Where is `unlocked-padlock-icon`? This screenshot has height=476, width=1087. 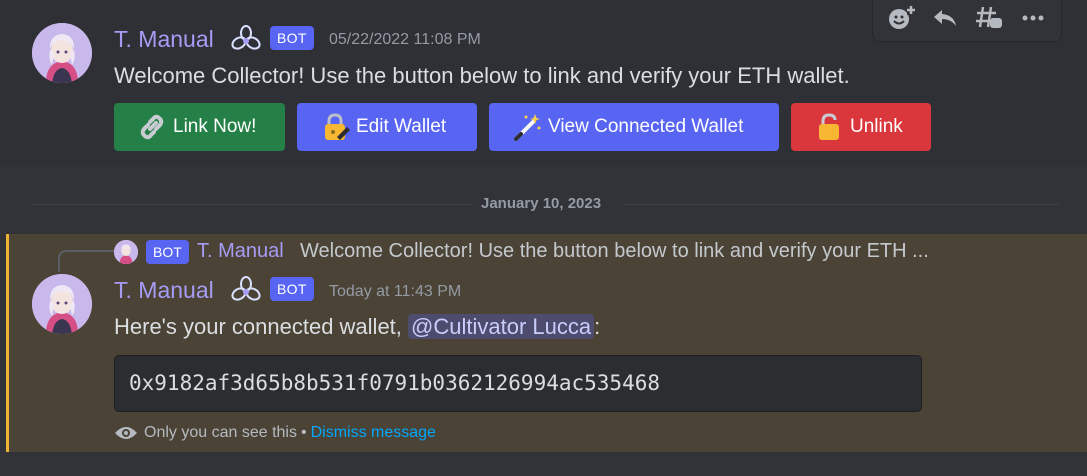
unlocked-padlock-icon is located at coordinates (829, 126).